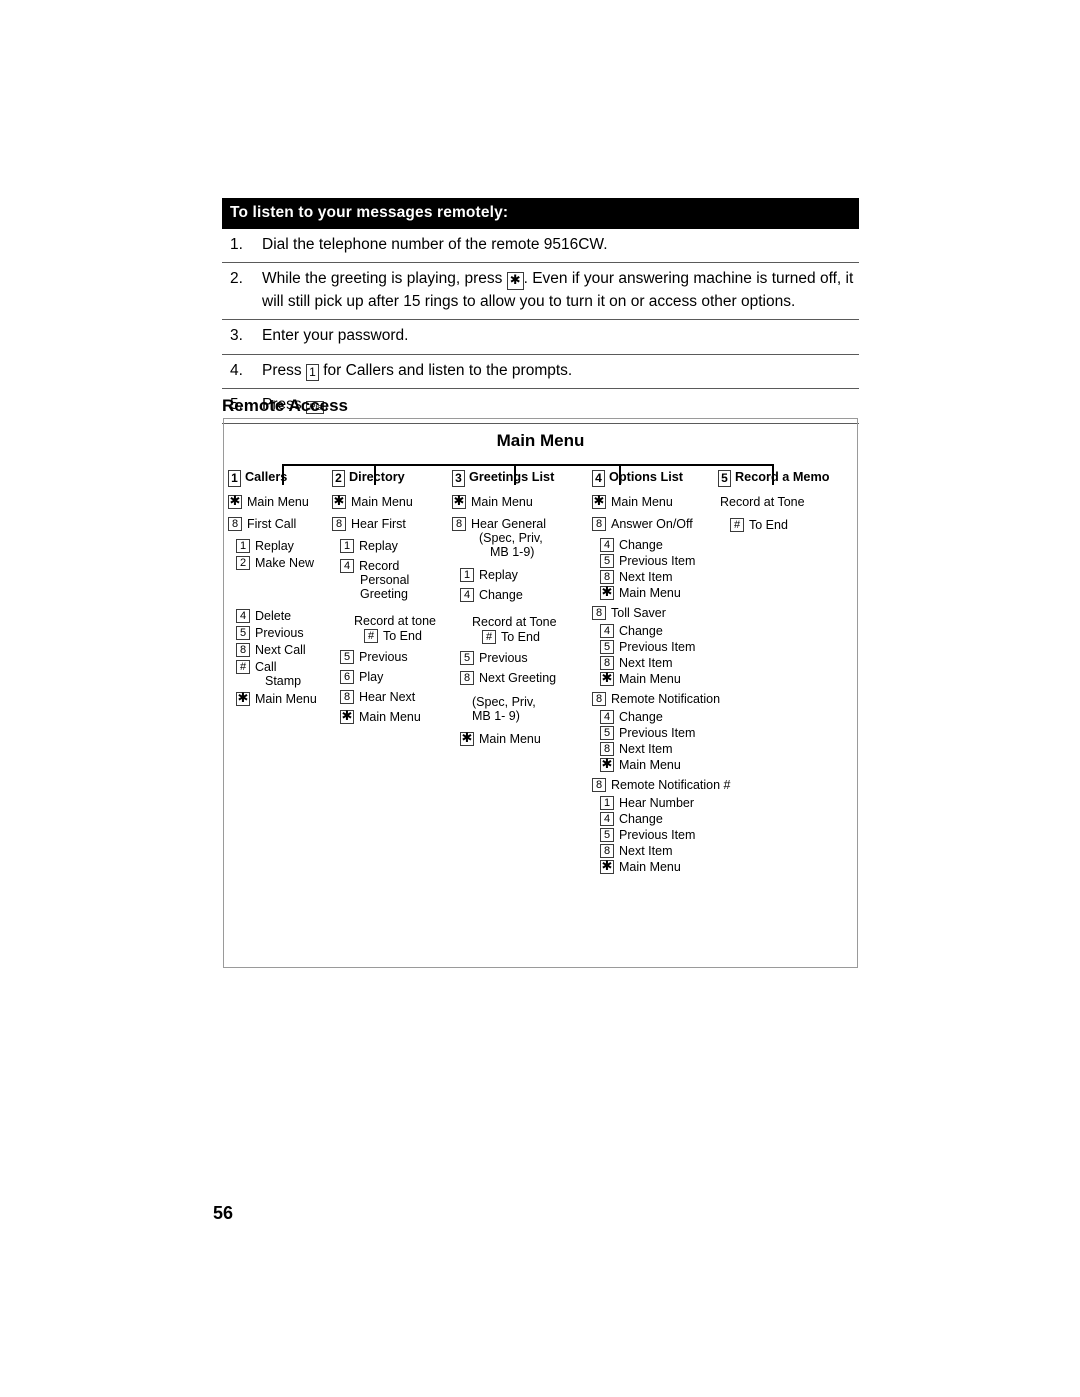 This screenshot has height=1397, width=1080. What do you see at coordinates (661, 478) in the screenshot?
I see `column-header: 4 Options List` at bounding box center [661, 478].